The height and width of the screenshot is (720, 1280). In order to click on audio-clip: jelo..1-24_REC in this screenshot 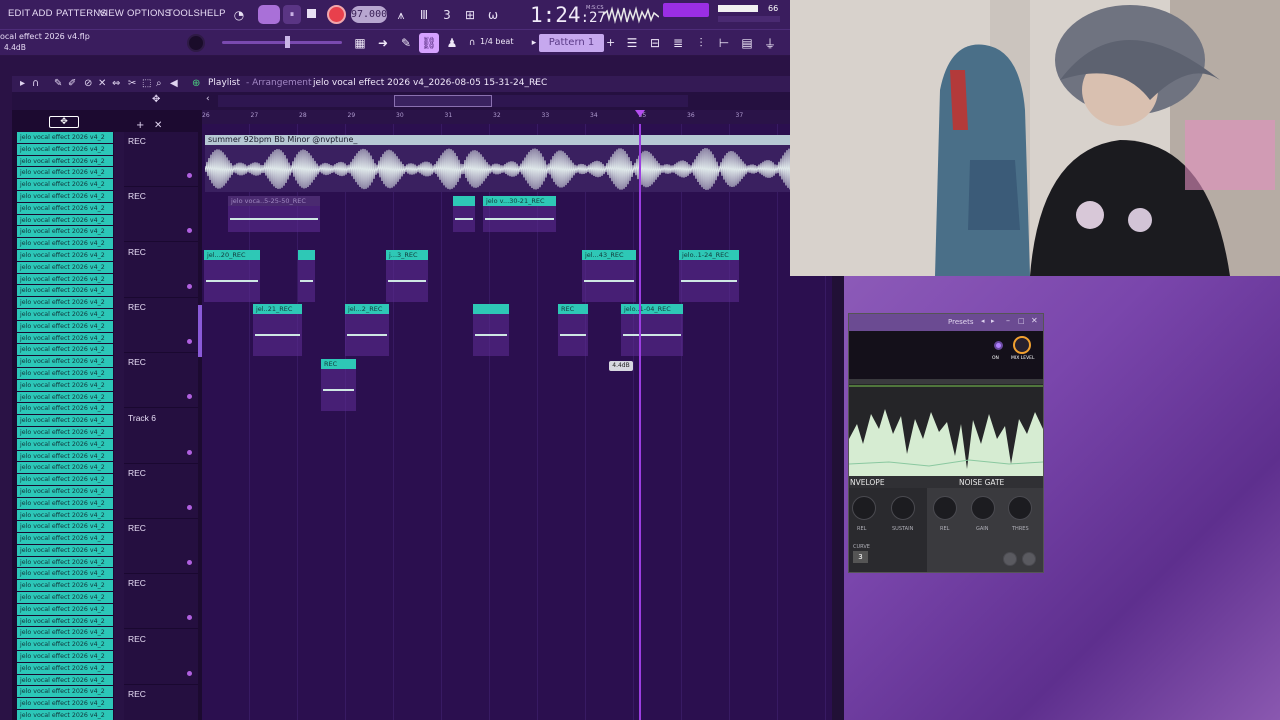, I will do `click(709, 276)`.